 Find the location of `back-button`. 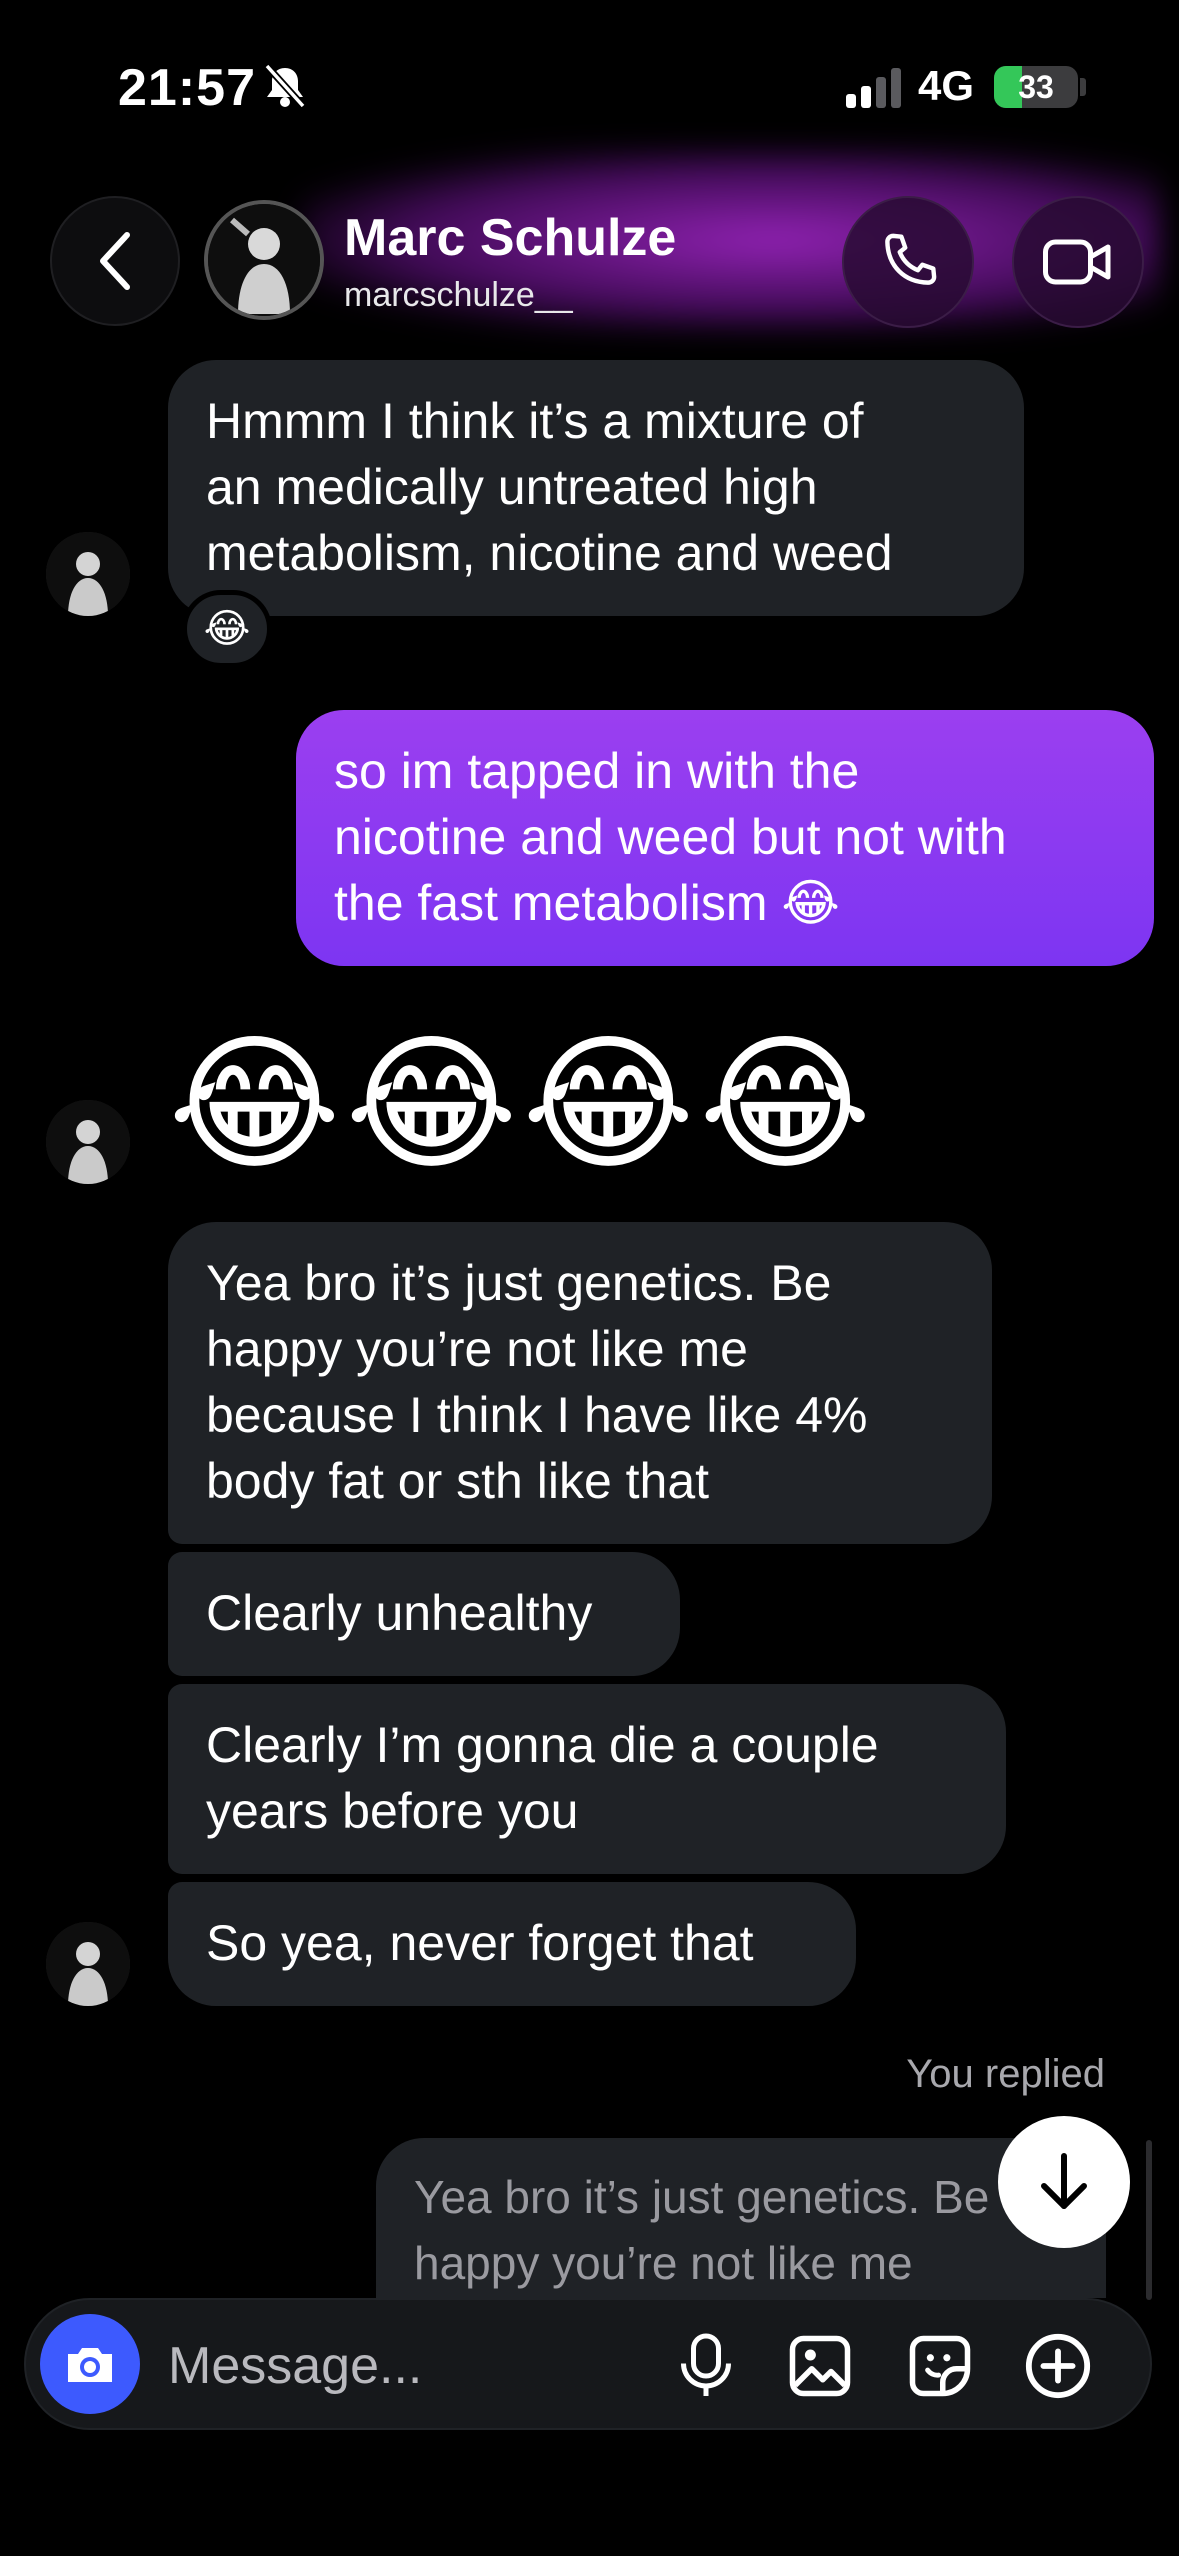

back-button is located at coordinates (115, 261).